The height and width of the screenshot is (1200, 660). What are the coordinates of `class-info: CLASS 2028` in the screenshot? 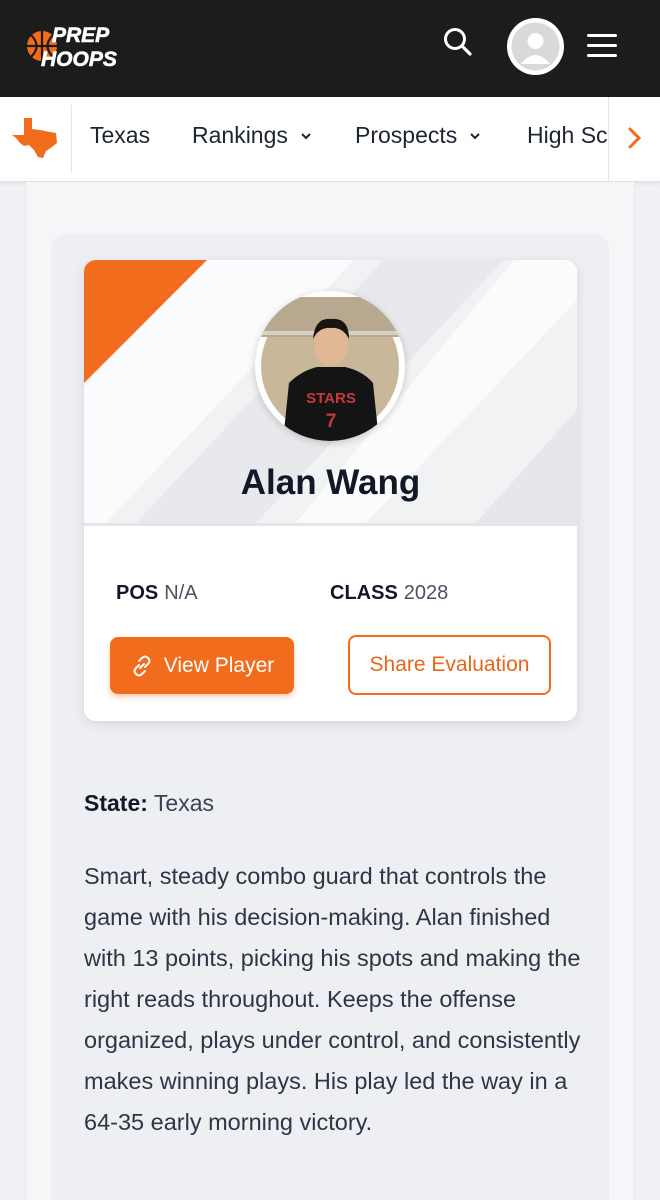 It's located at (389, 593).